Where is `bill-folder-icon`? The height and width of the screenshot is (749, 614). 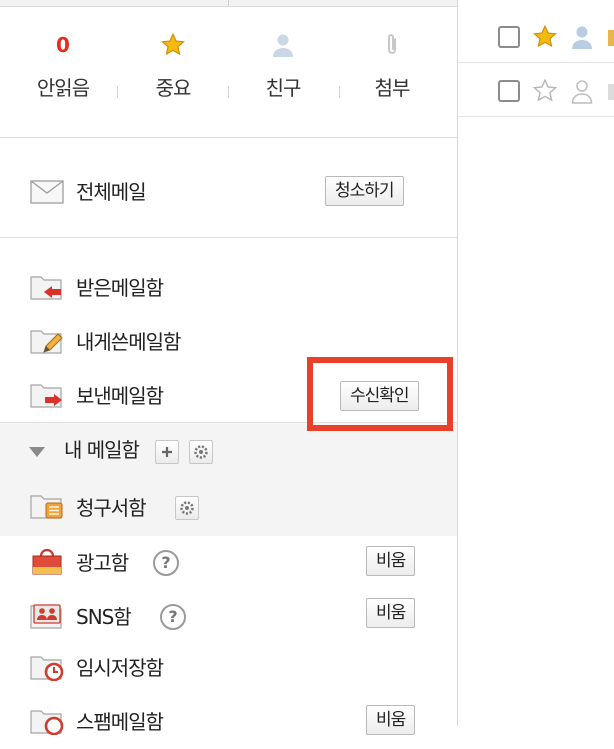 bill-folder-icon is located at coordinates (46, 507).